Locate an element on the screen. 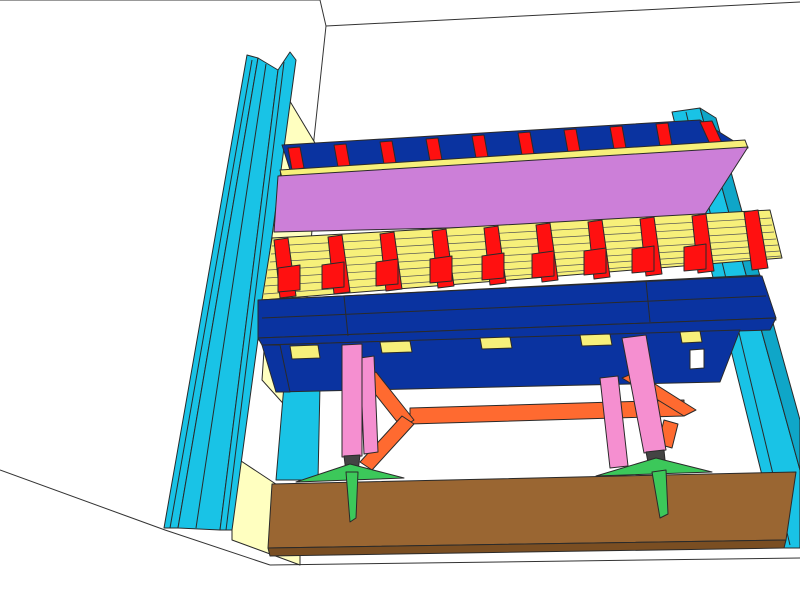 The image size is (800, 600). left-column-rear-leg is located at coordinates (298, 432).